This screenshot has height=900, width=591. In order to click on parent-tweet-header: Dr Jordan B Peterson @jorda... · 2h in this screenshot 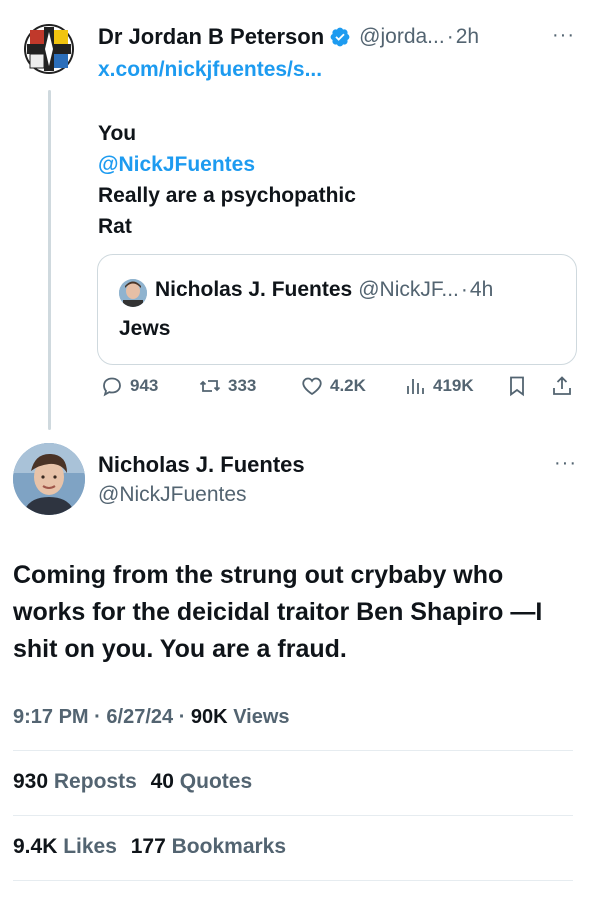, I will do `click(288, 37)`.